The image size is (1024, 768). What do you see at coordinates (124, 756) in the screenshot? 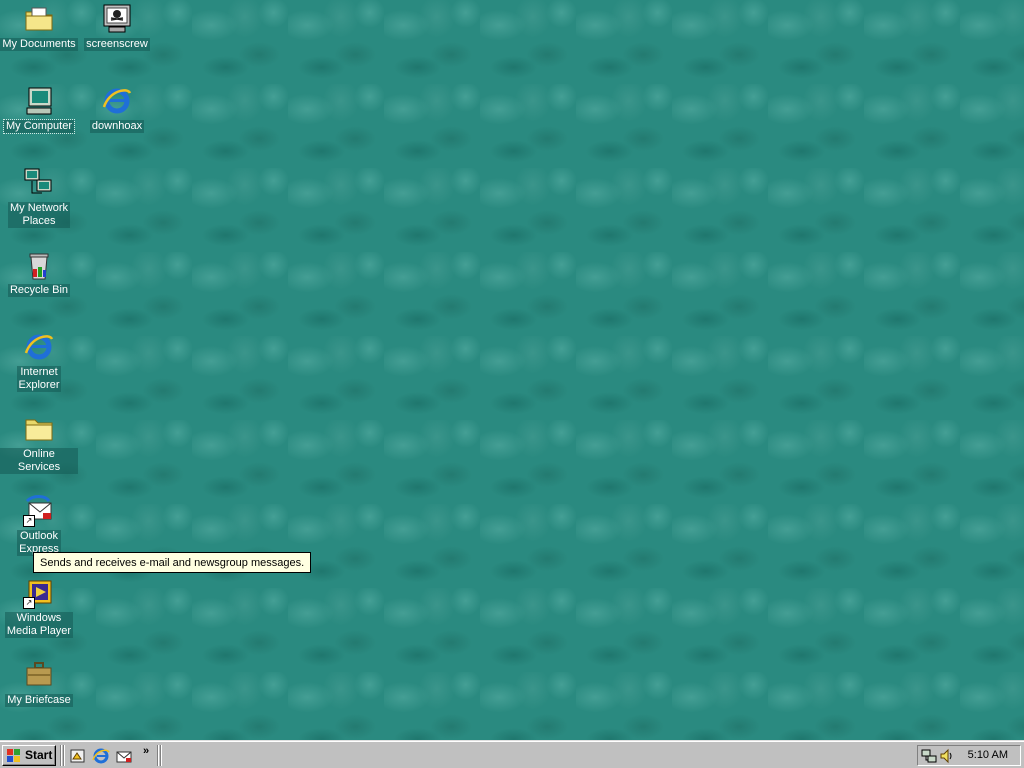
I see `outlook-express-icon` at bounding box center [124, 756].